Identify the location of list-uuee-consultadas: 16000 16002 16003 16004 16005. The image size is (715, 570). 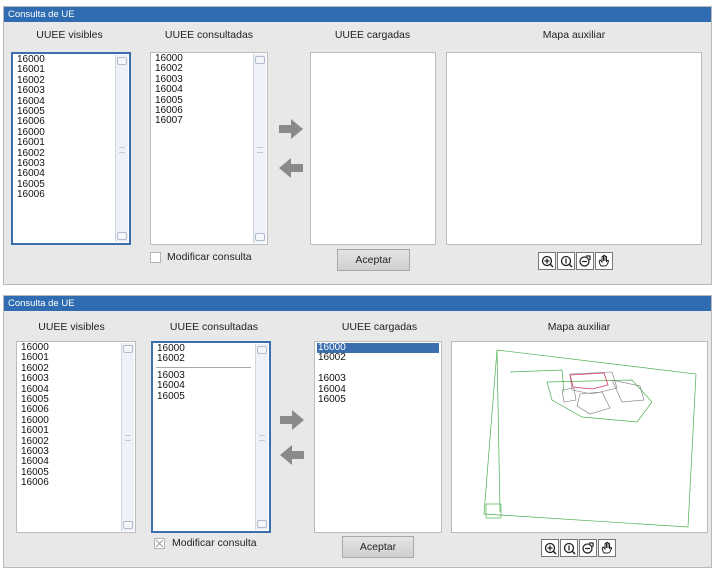
(211, 437).